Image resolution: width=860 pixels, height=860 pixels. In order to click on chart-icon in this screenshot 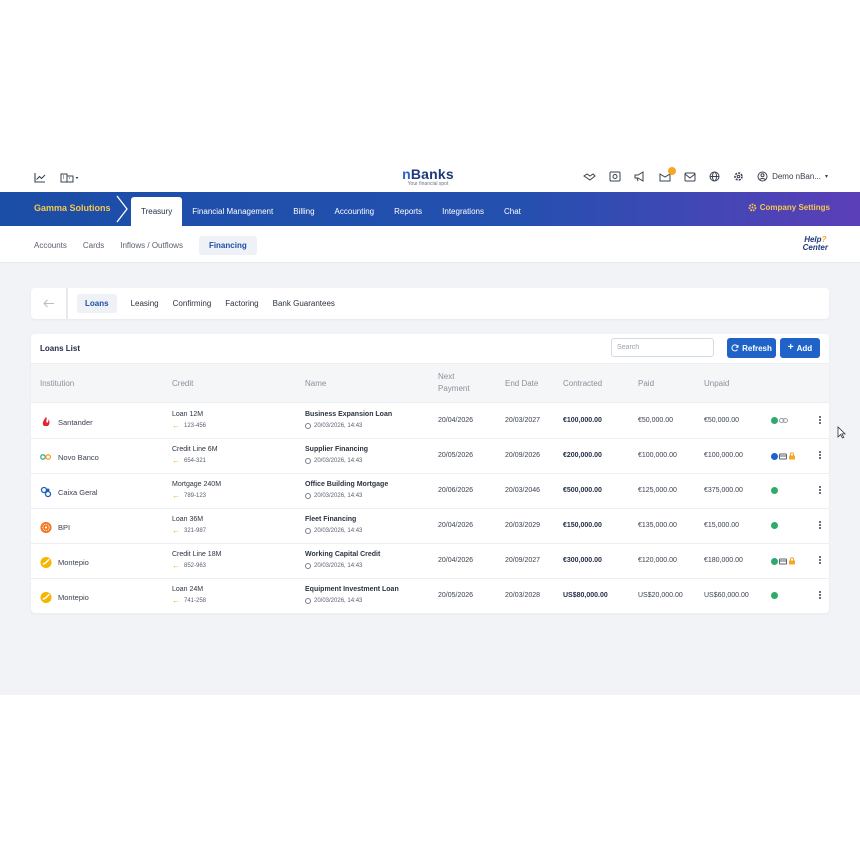, I will do `click(40, 177)`.